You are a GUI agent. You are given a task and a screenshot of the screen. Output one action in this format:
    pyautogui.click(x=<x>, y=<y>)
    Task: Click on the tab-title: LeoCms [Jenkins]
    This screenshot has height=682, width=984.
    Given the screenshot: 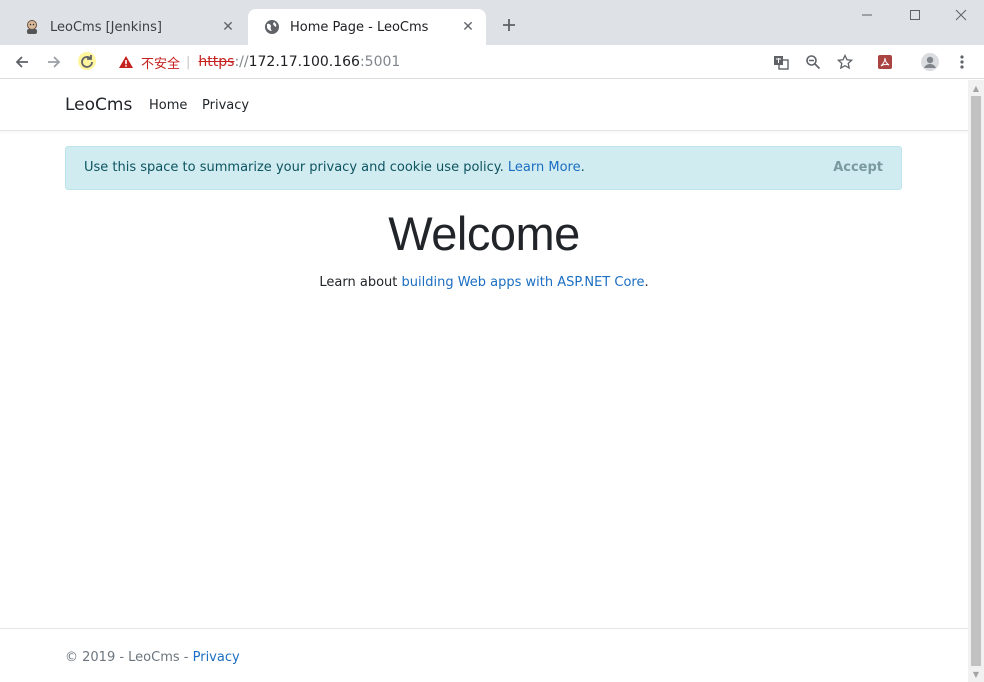 What is the action you would take?
    pyautogui.click(x=106, y=27)
    